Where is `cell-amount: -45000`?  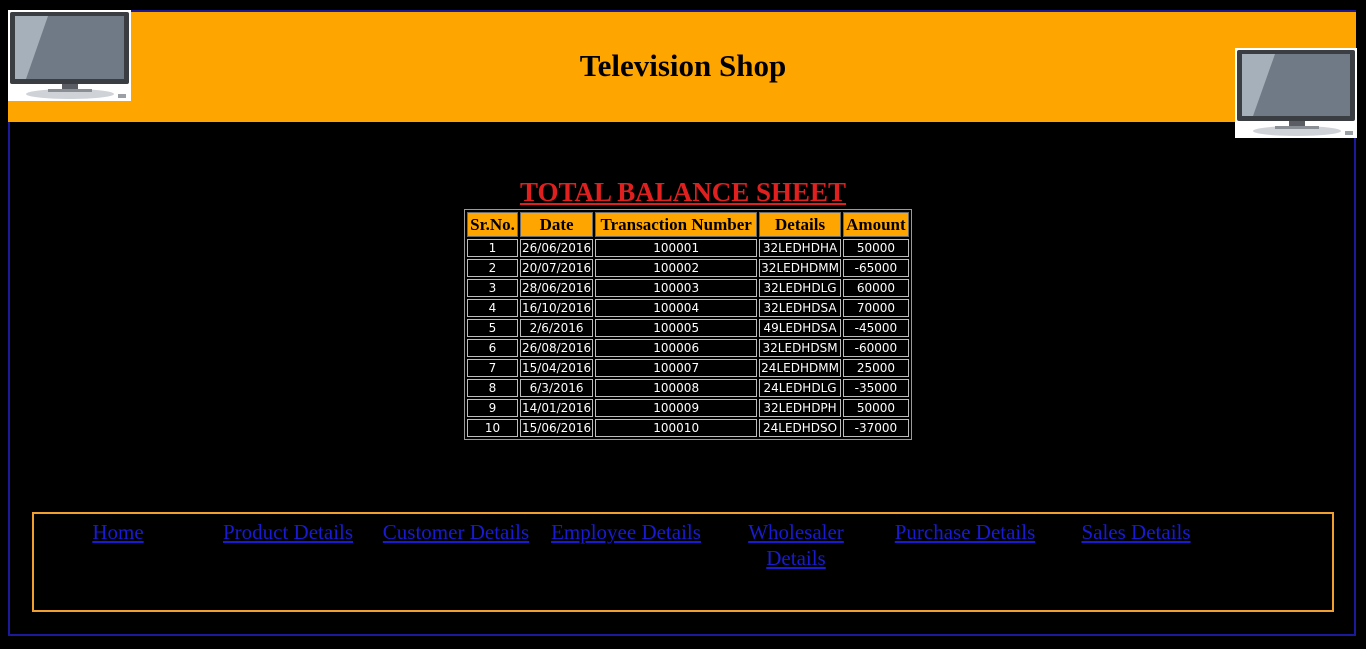 cell-amount: -45000 is located at coordinates (875, 328).